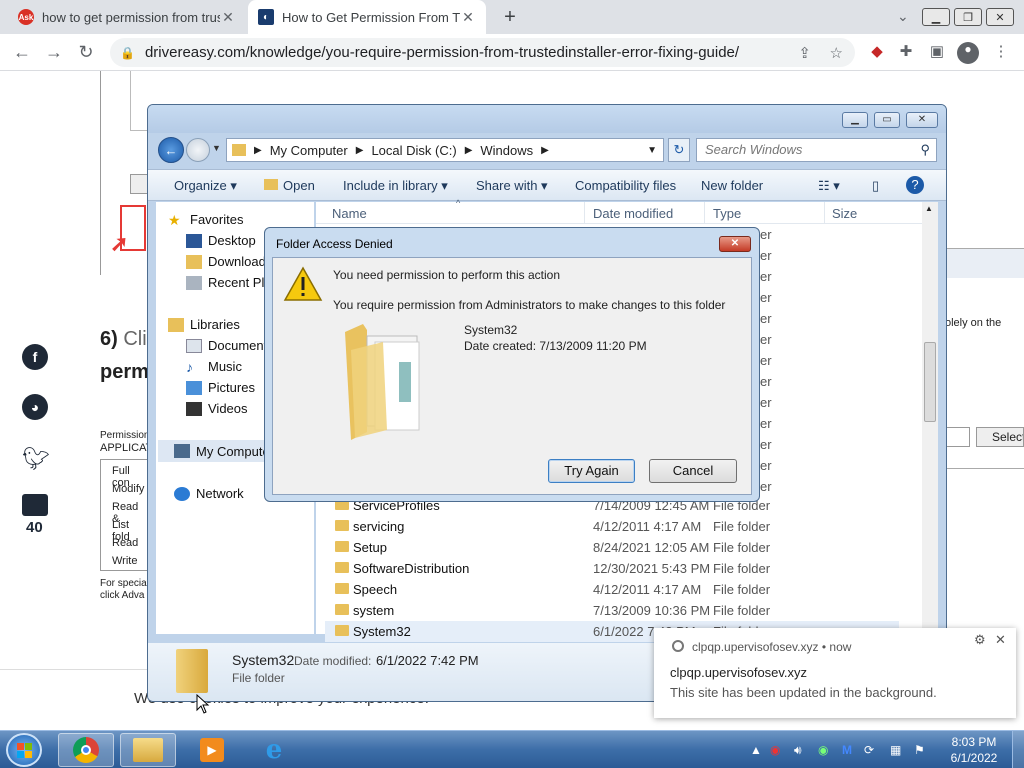 This screenshot has width=1024, height=768. What do you see at coordinates (775, 750) in the screenshot?
I see `antivirus-tray-icon: ◉` at bounding box center [775, 750].